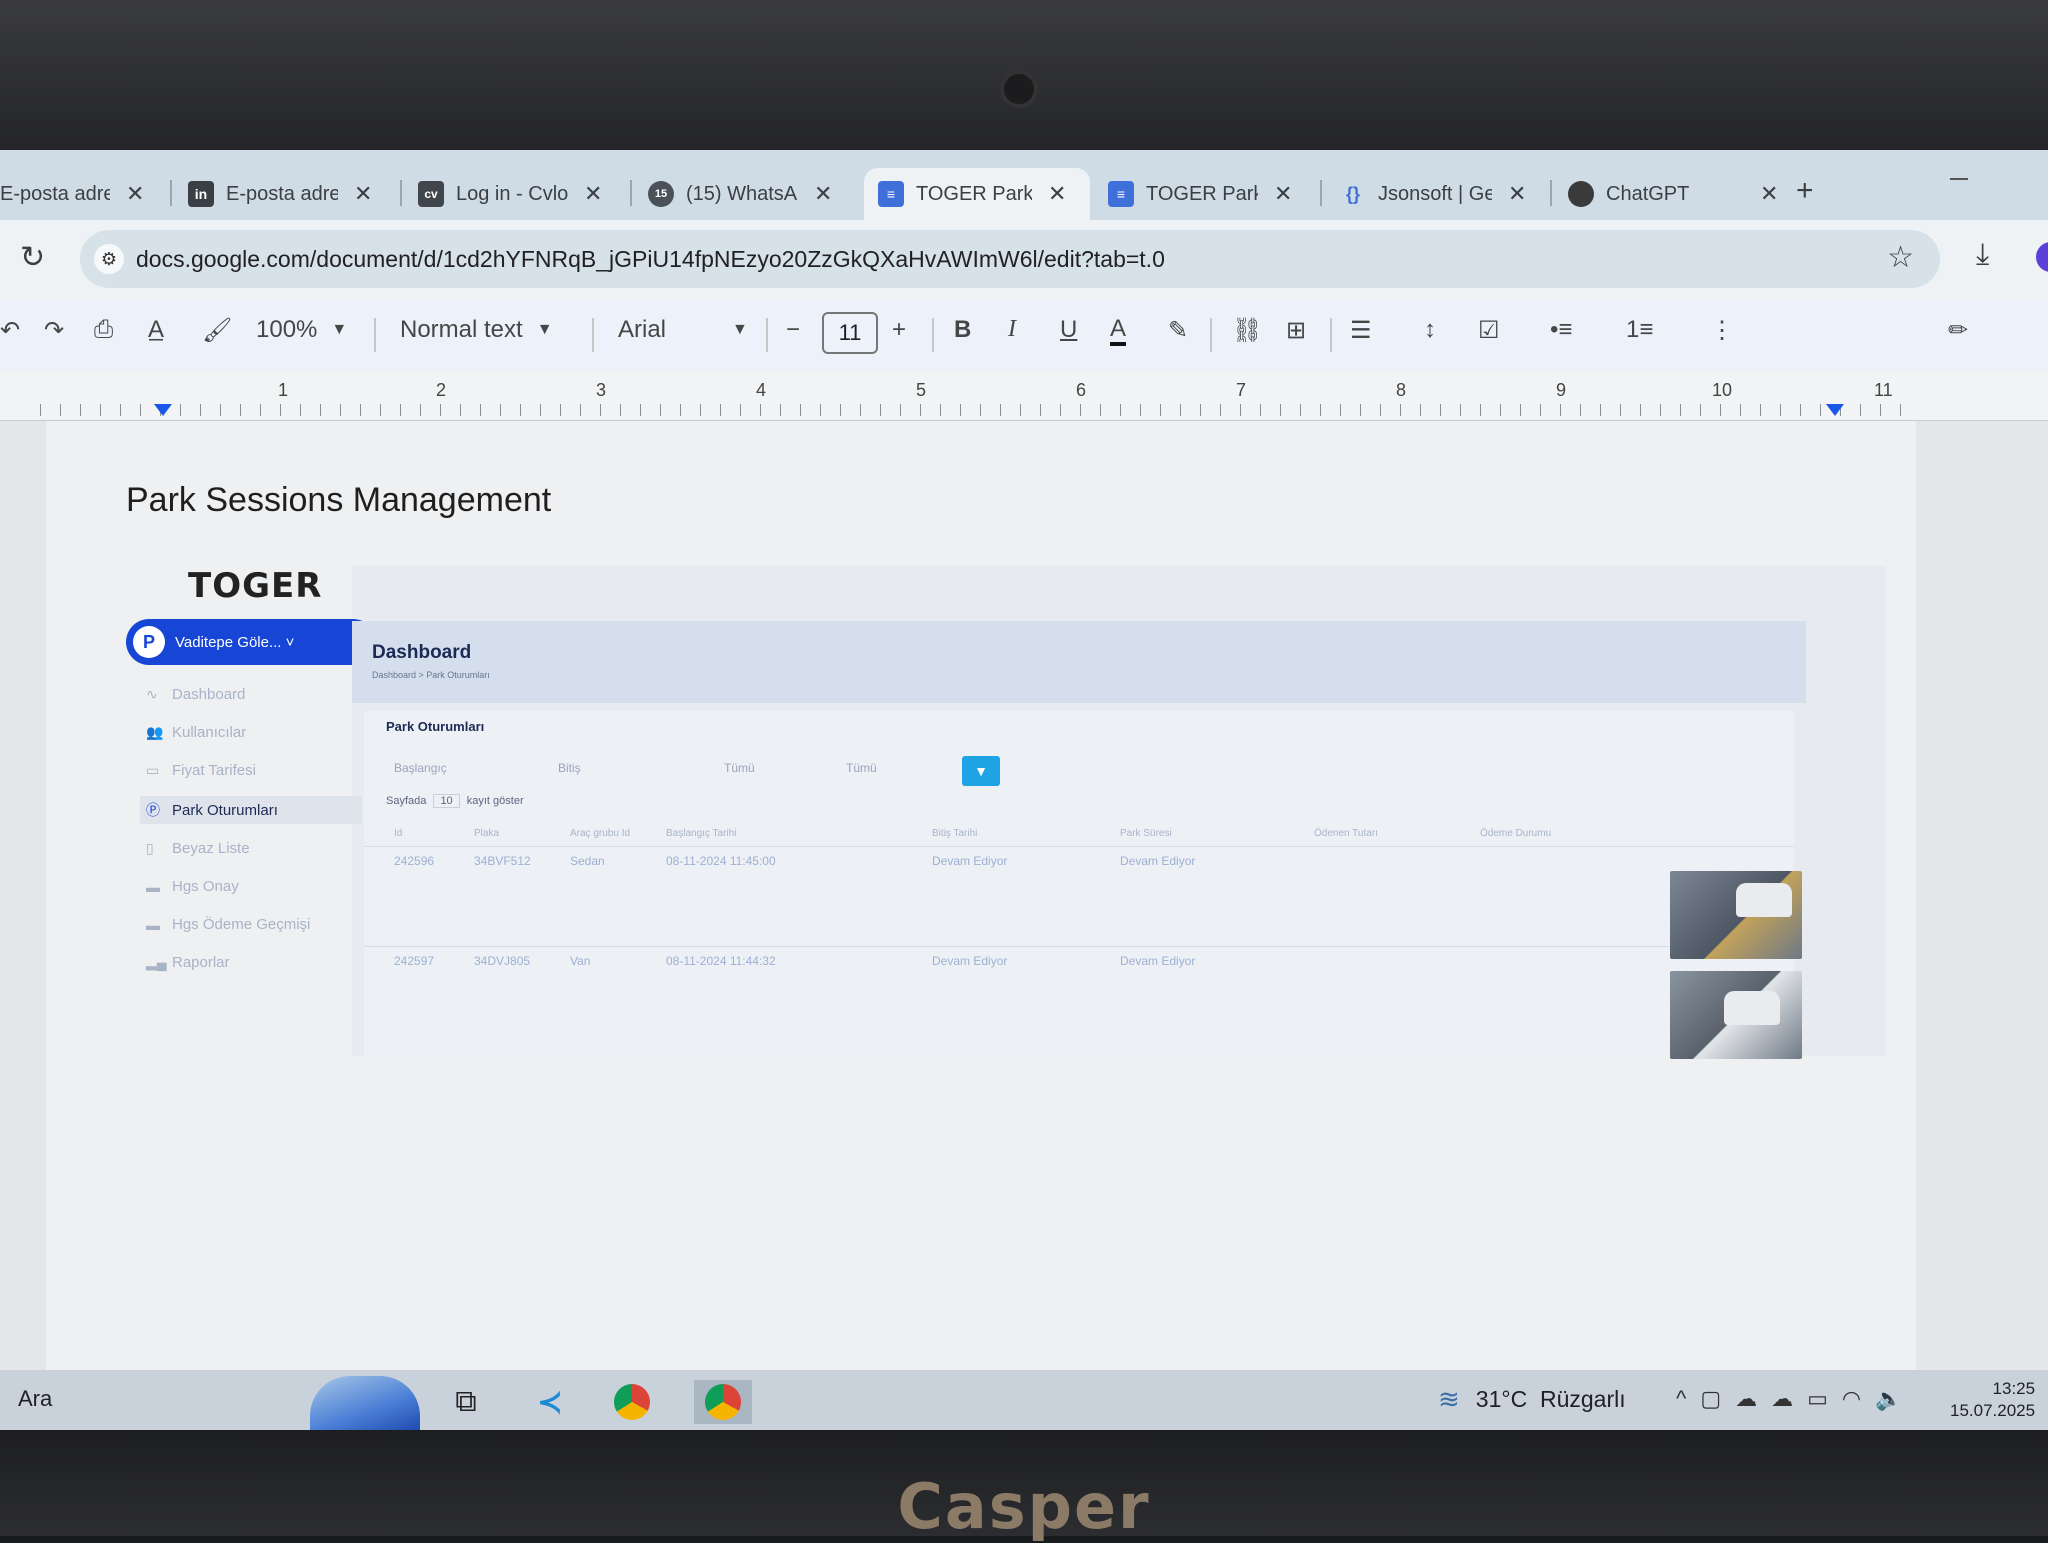  I want to click on more-options-icon: ⋮, so click(1722, 330).